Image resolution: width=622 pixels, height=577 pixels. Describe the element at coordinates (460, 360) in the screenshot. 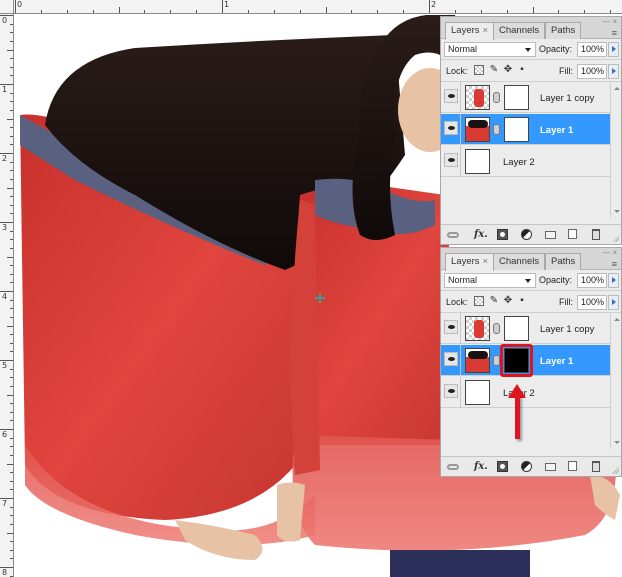

I see `divider` at that location.